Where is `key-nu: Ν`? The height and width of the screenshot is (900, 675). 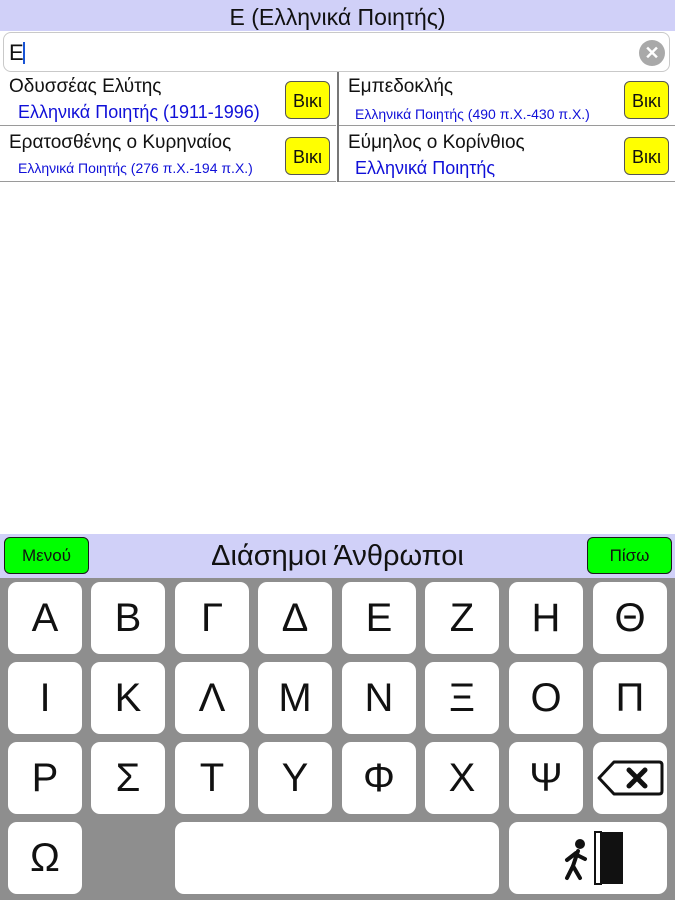 key-nu: Ν is located at coordinates (379, 698).